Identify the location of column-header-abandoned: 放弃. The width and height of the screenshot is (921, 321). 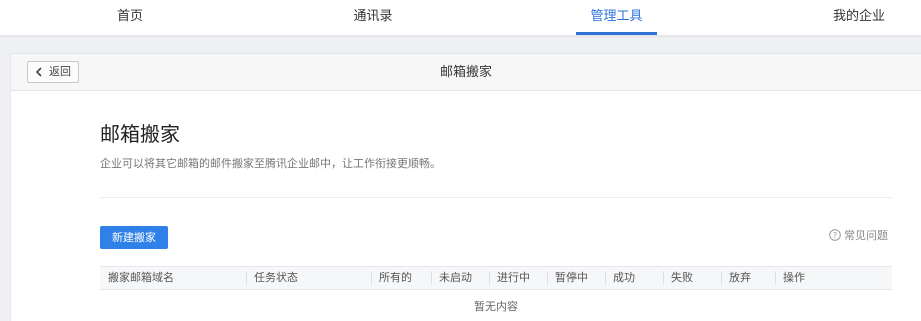
(748, 278).